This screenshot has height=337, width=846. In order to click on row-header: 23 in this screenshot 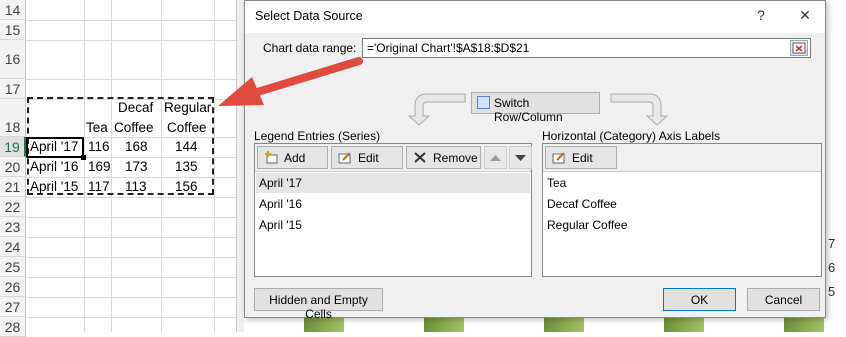, I will do `click(13, 227)`.